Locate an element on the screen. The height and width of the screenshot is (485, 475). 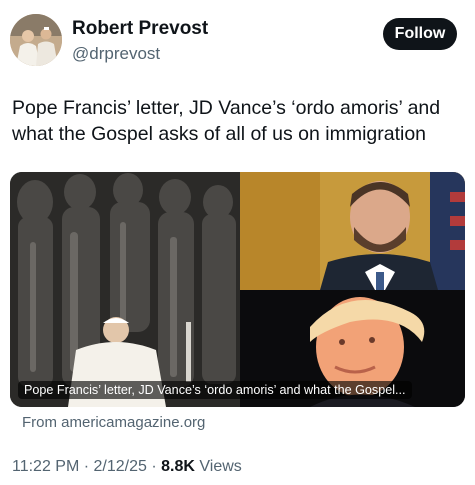
tweet-date: 2/12/25 is located at coordinates (120, 466).